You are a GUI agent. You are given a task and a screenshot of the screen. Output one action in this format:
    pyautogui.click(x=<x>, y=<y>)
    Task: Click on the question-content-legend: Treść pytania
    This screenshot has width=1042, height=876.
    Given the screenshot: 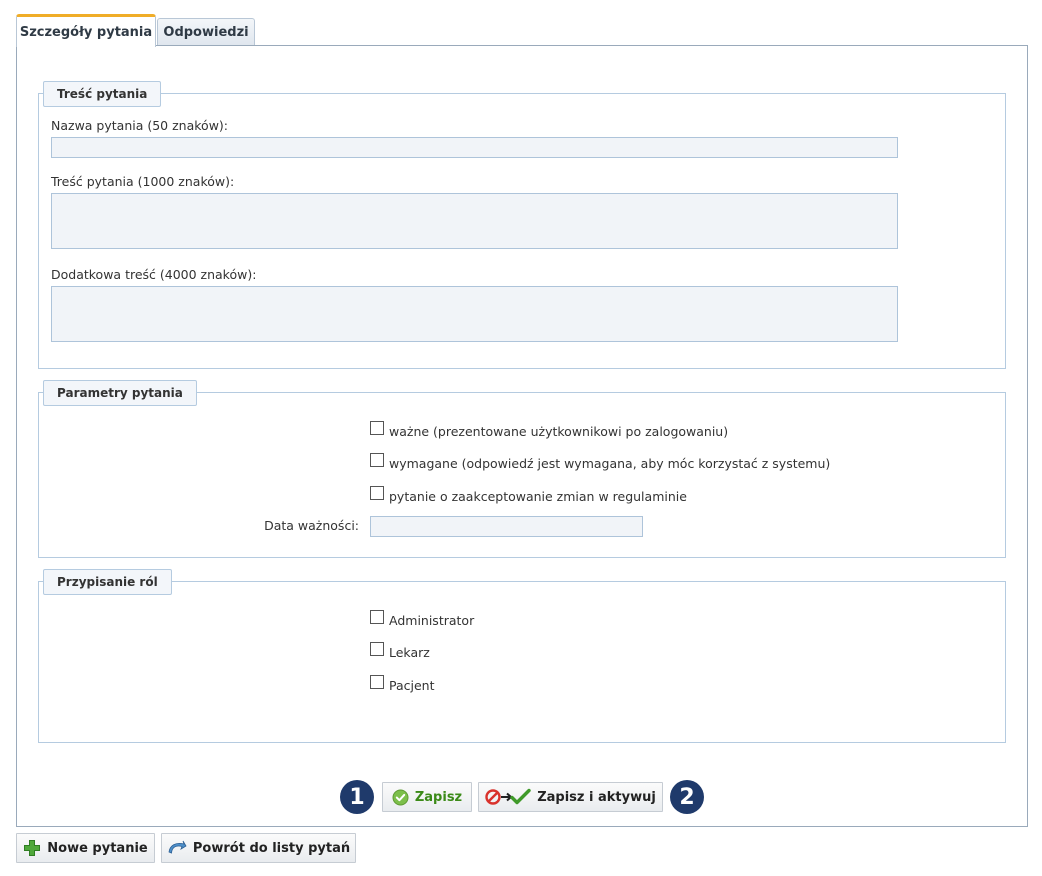 What is the action you would take?
    pyautogui.click(x=102, y=94)
    